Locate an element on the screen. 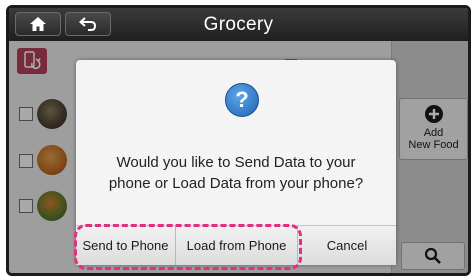 This screenshot has height=279, width=475. dialog-message-line2: phone or Load Data from your phone? is located at coordinates (236, 183).